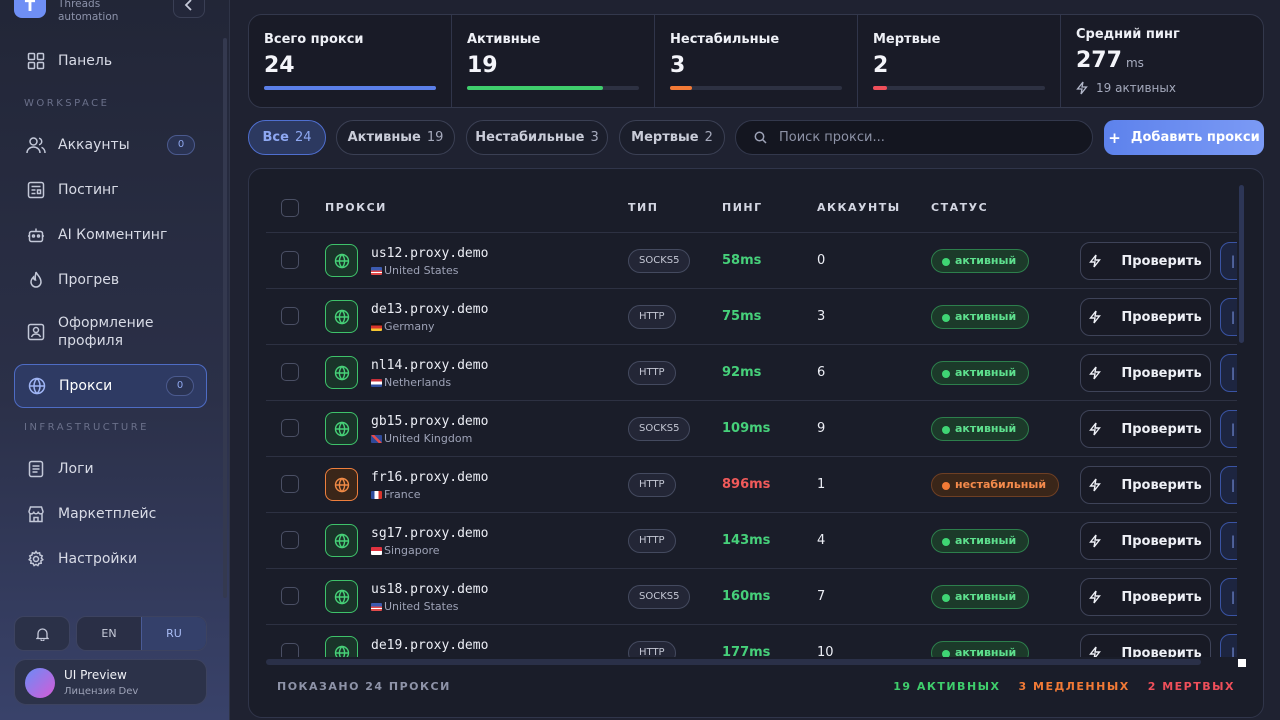  Describe the element at coordinates (746, 540) in the screenshot. I see `proxy-ping: 143ms` at that location.